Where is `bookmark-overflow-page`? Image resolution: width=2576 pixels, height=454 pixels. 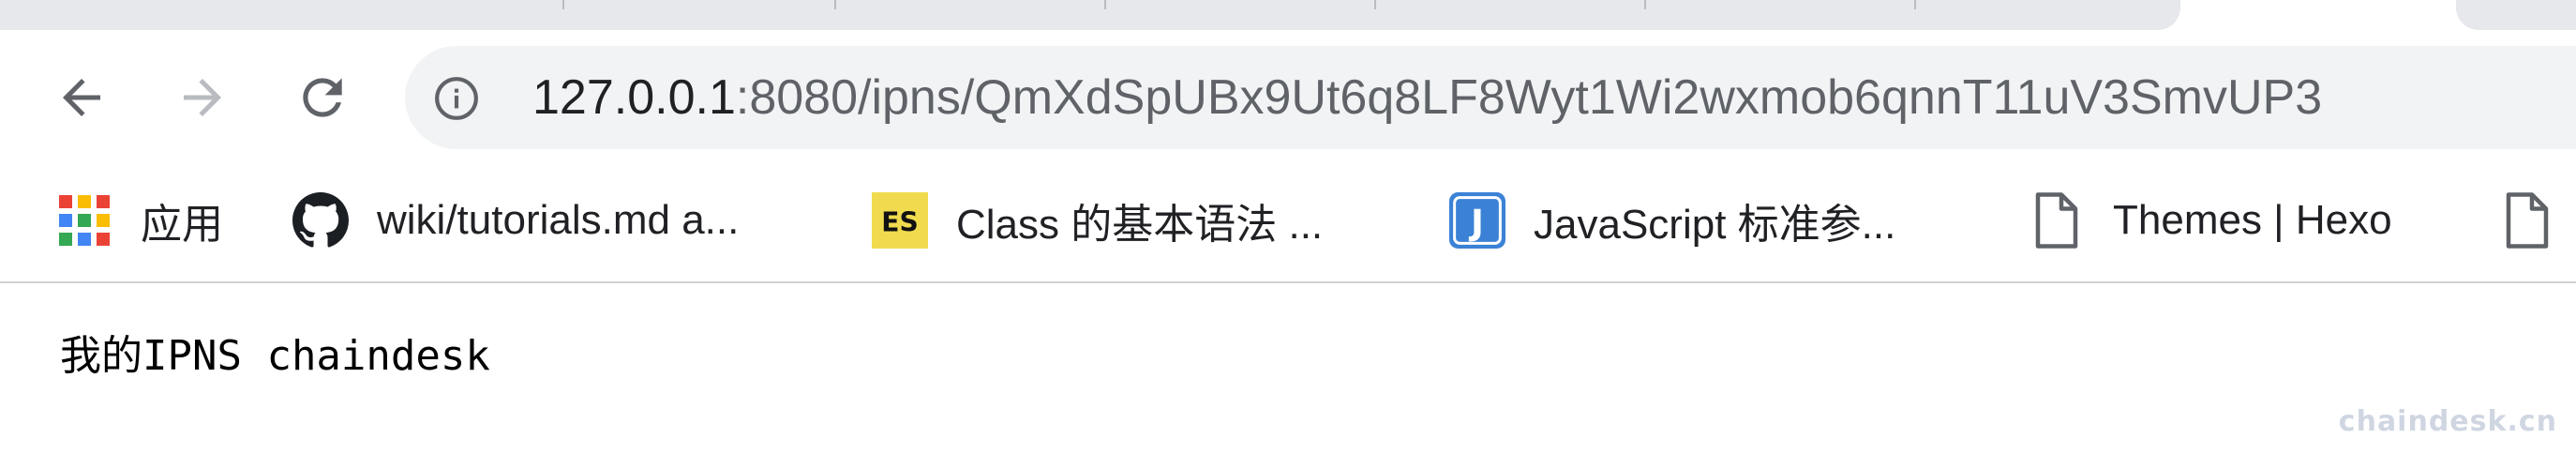
bookmark-overflow-page is located at coordinates (2527, 221).